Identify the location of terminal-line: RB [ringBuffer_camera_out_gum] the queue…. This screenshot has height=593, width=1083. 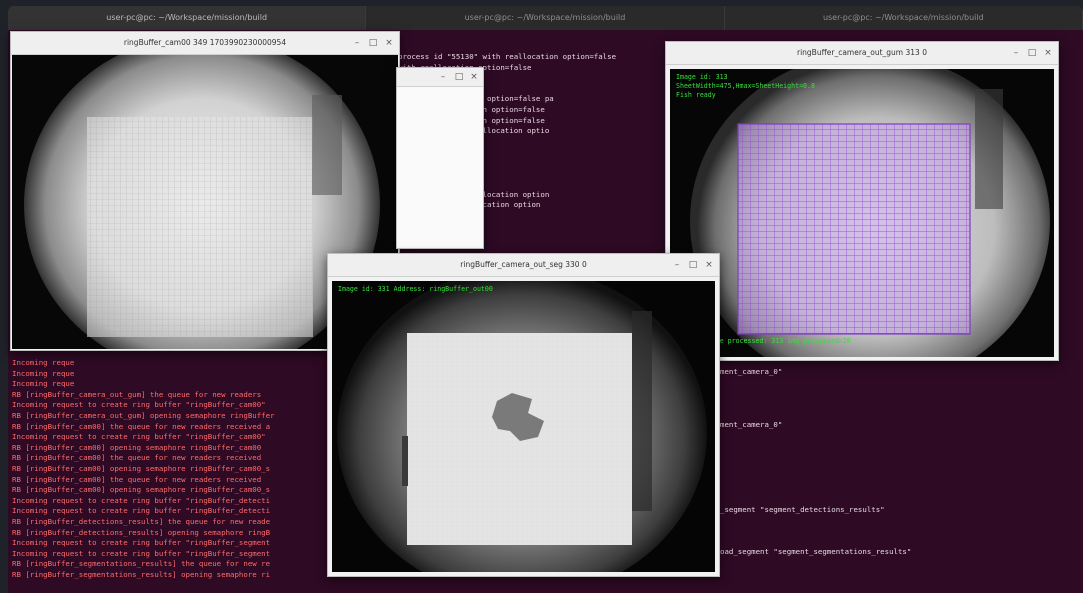
(137, 394).